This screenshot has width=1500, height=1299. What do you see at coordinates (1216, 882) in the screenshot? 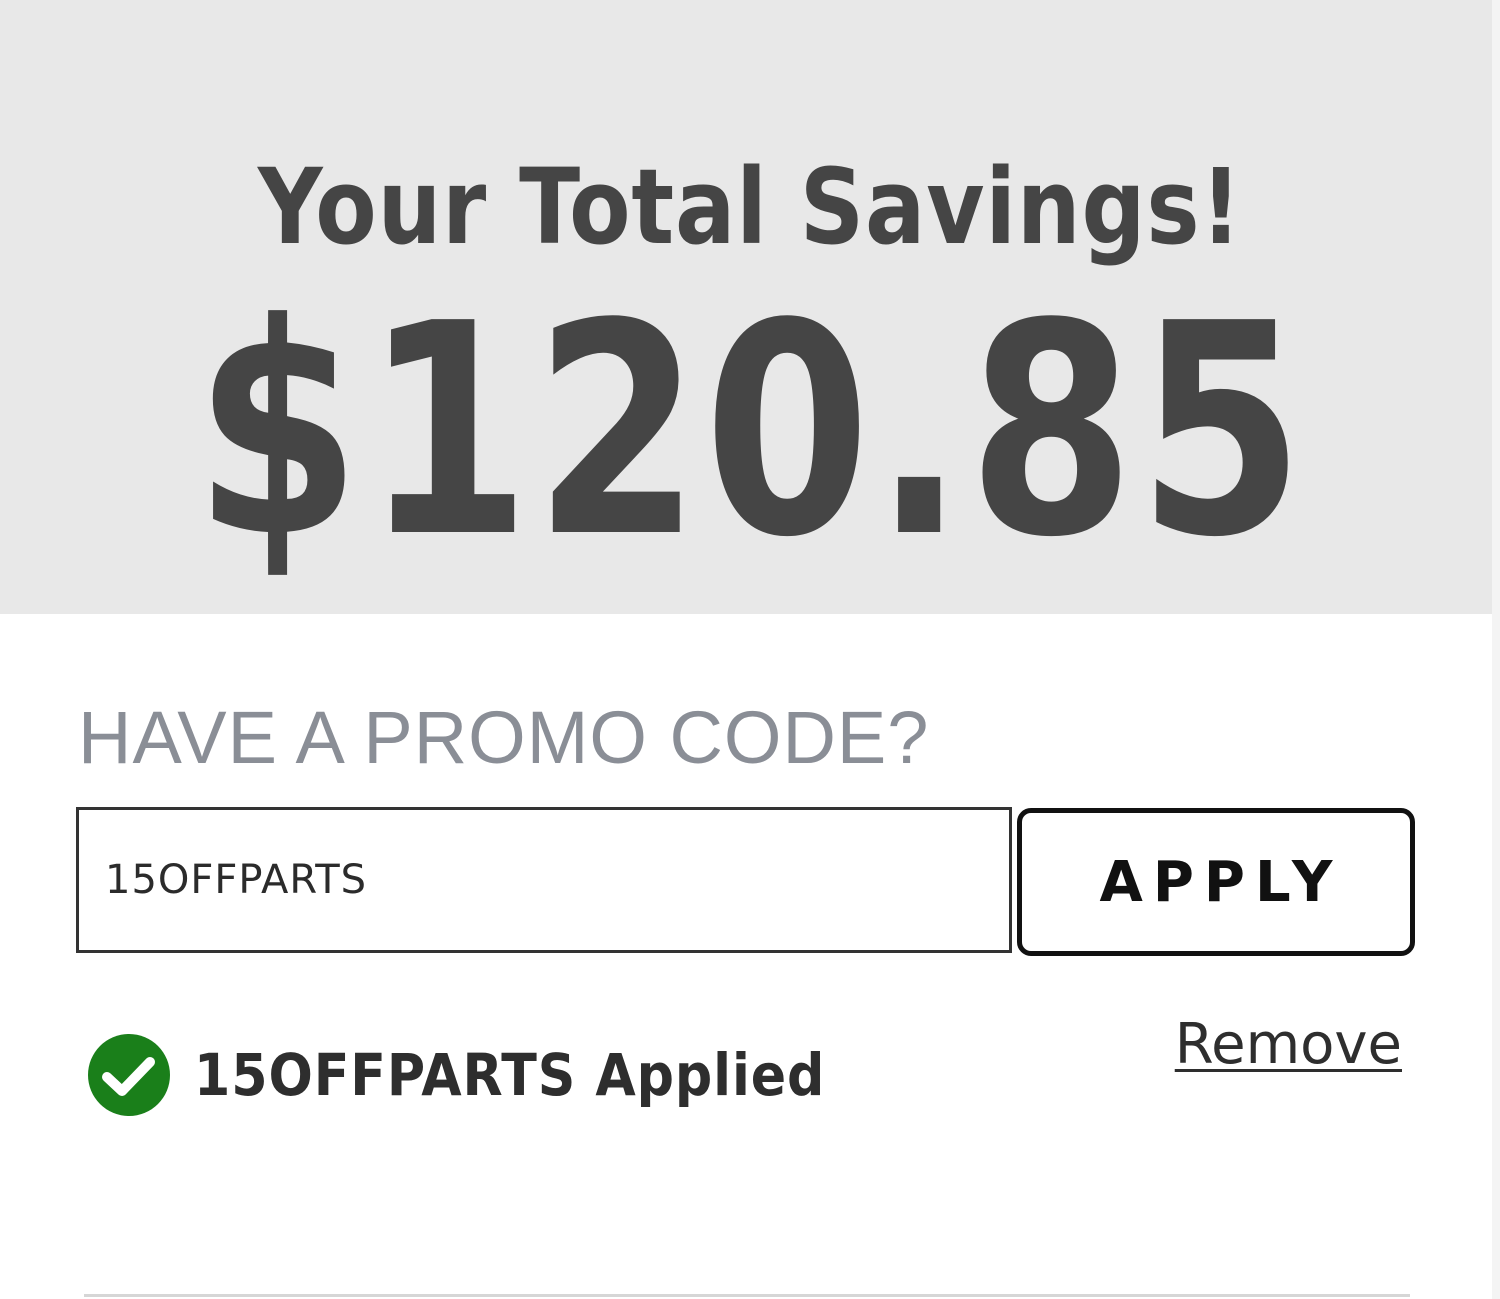
I see `apply-button: APPLY` at bounding box center [1216, 882].